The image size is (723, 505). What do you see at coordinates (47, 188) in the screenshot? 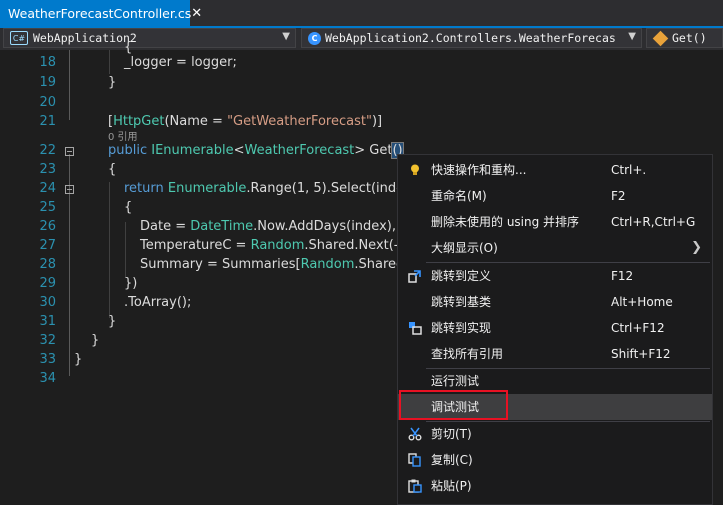
I see `line-number: 24` at bounding box center [47, 188].